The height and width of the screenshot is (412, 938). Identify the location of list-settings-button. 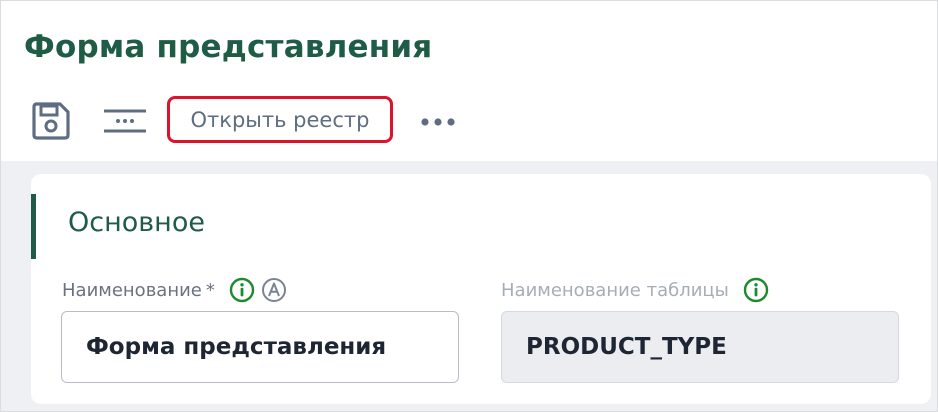
(125, 121).